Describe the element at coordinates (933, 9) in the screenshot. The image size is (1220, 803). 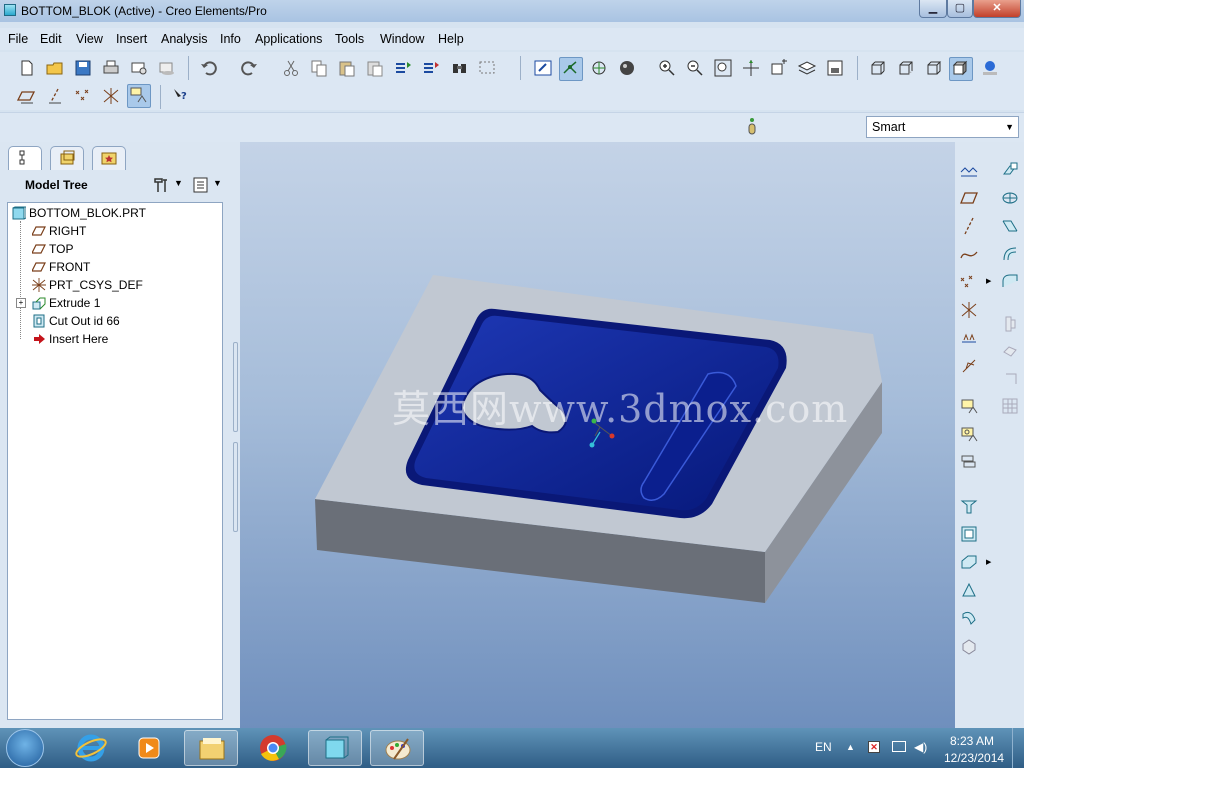
I see `minimize-button: ▁` at that location.